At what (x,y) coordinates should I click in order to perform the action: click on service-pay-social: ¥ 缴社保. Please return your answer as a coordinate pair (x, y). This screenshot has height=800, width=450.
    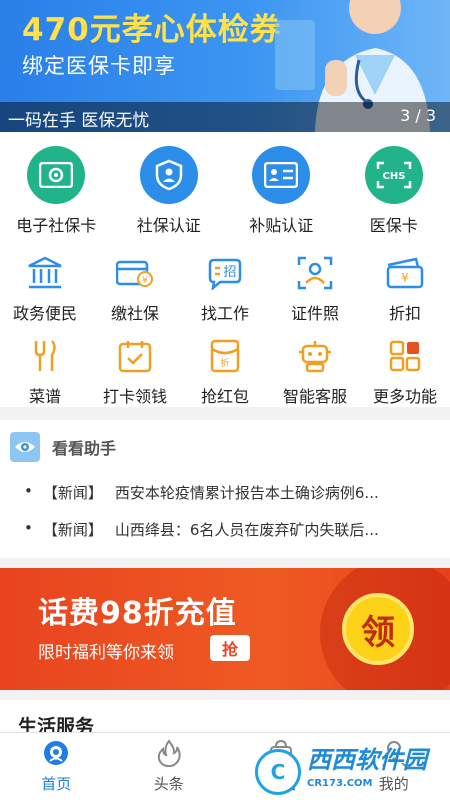
    Looking at the image, I should click on (135, 289).